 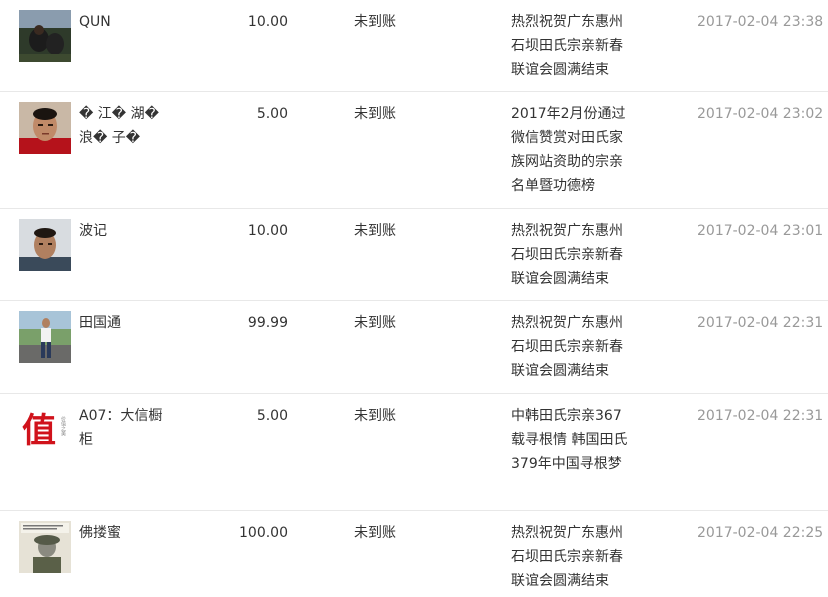 What do you see at coordinates (121, 428) in the screenshot?
I see `donor-name: A07：大信橱柜` at bounding box center [121, 428].